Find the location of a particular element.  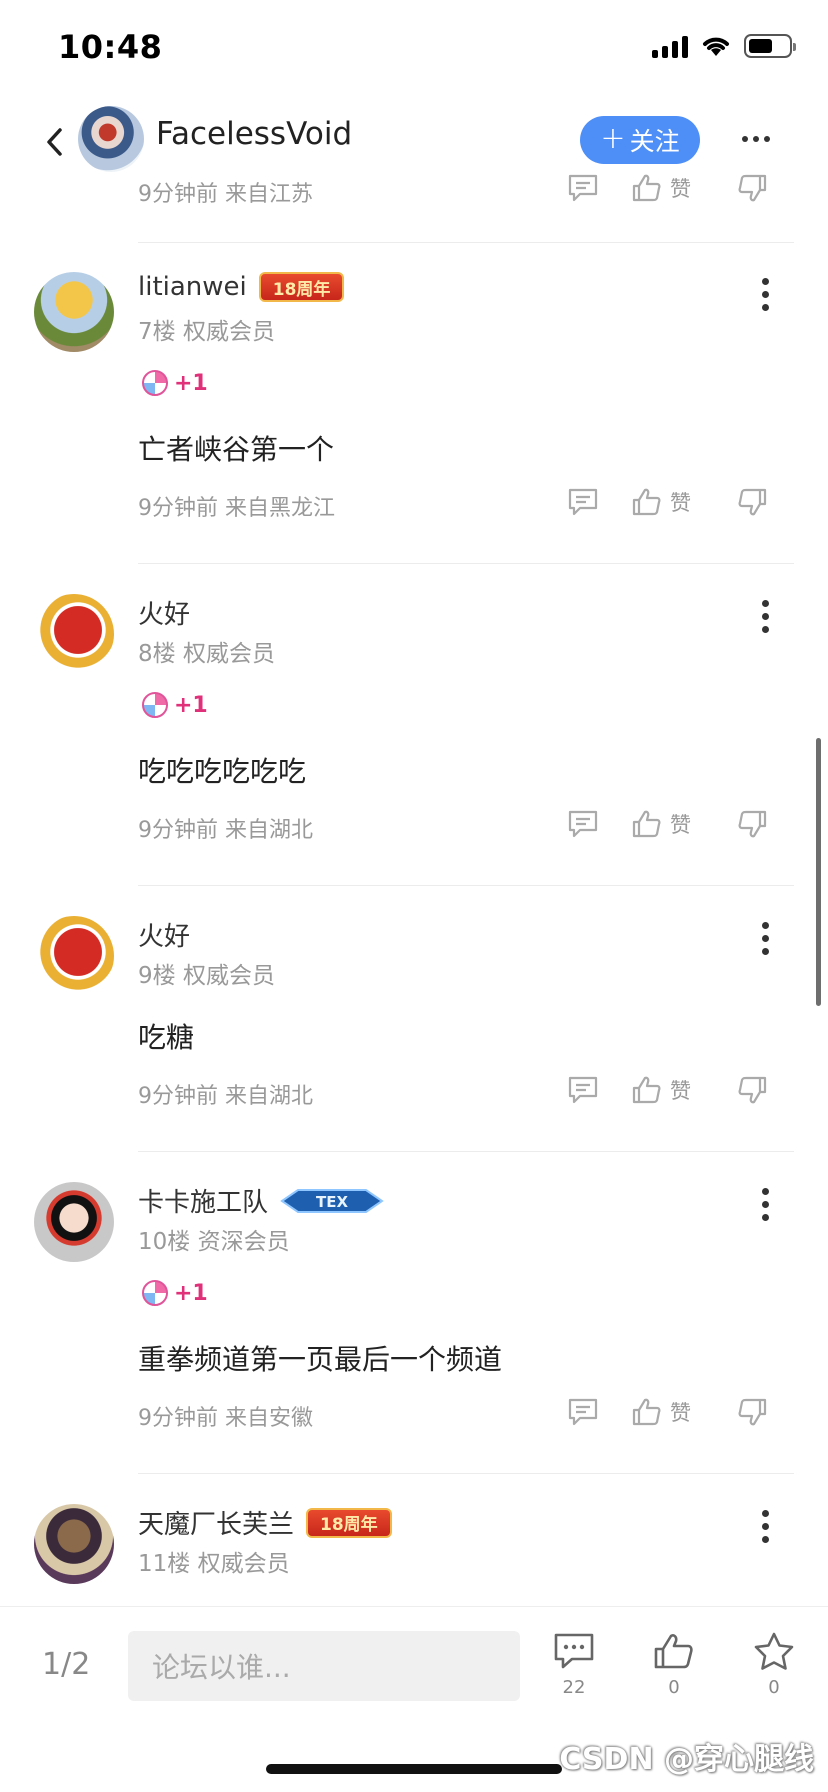

like-post-button: 0 is located at coordinates (674, 1664).